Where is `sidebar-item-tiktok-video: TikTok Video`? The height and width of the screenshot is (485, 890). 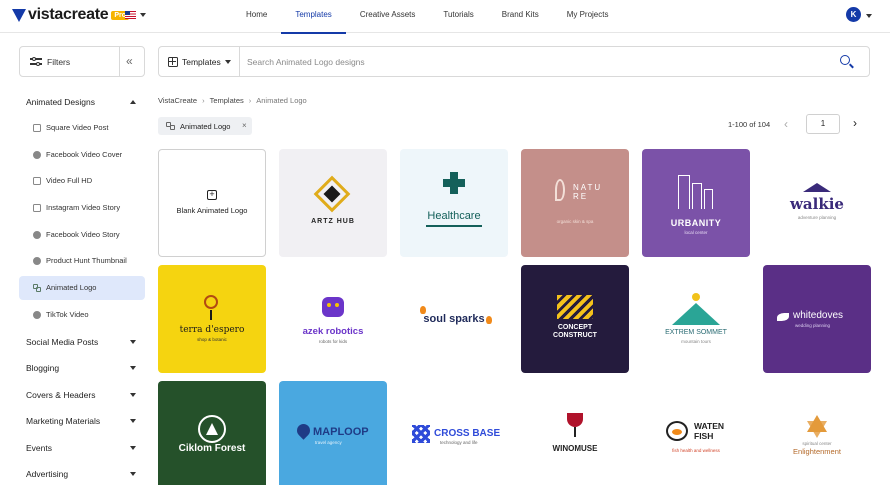
sidebar-item-tiktok-video: TikTok Video is located at coordinates (82, 315).